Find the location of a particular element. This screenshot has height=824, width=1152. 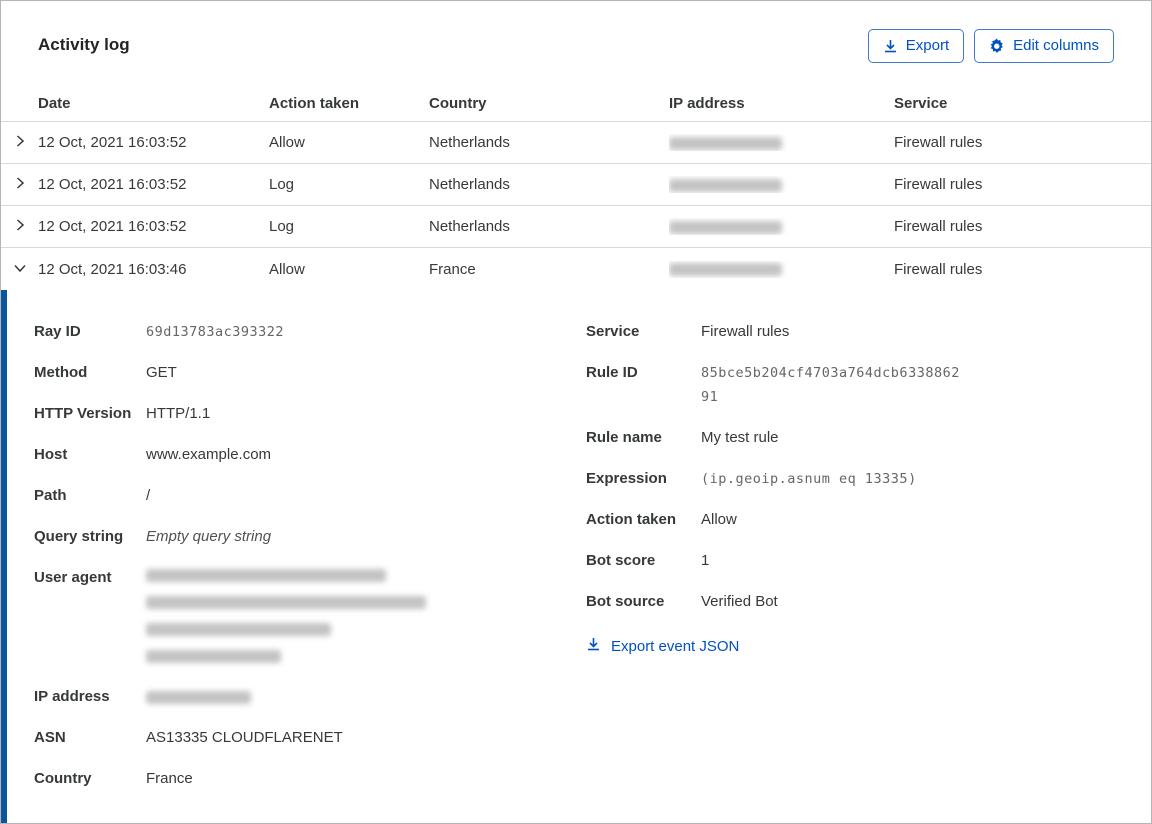

detail-label: Country is located at coordinates (63, 778).